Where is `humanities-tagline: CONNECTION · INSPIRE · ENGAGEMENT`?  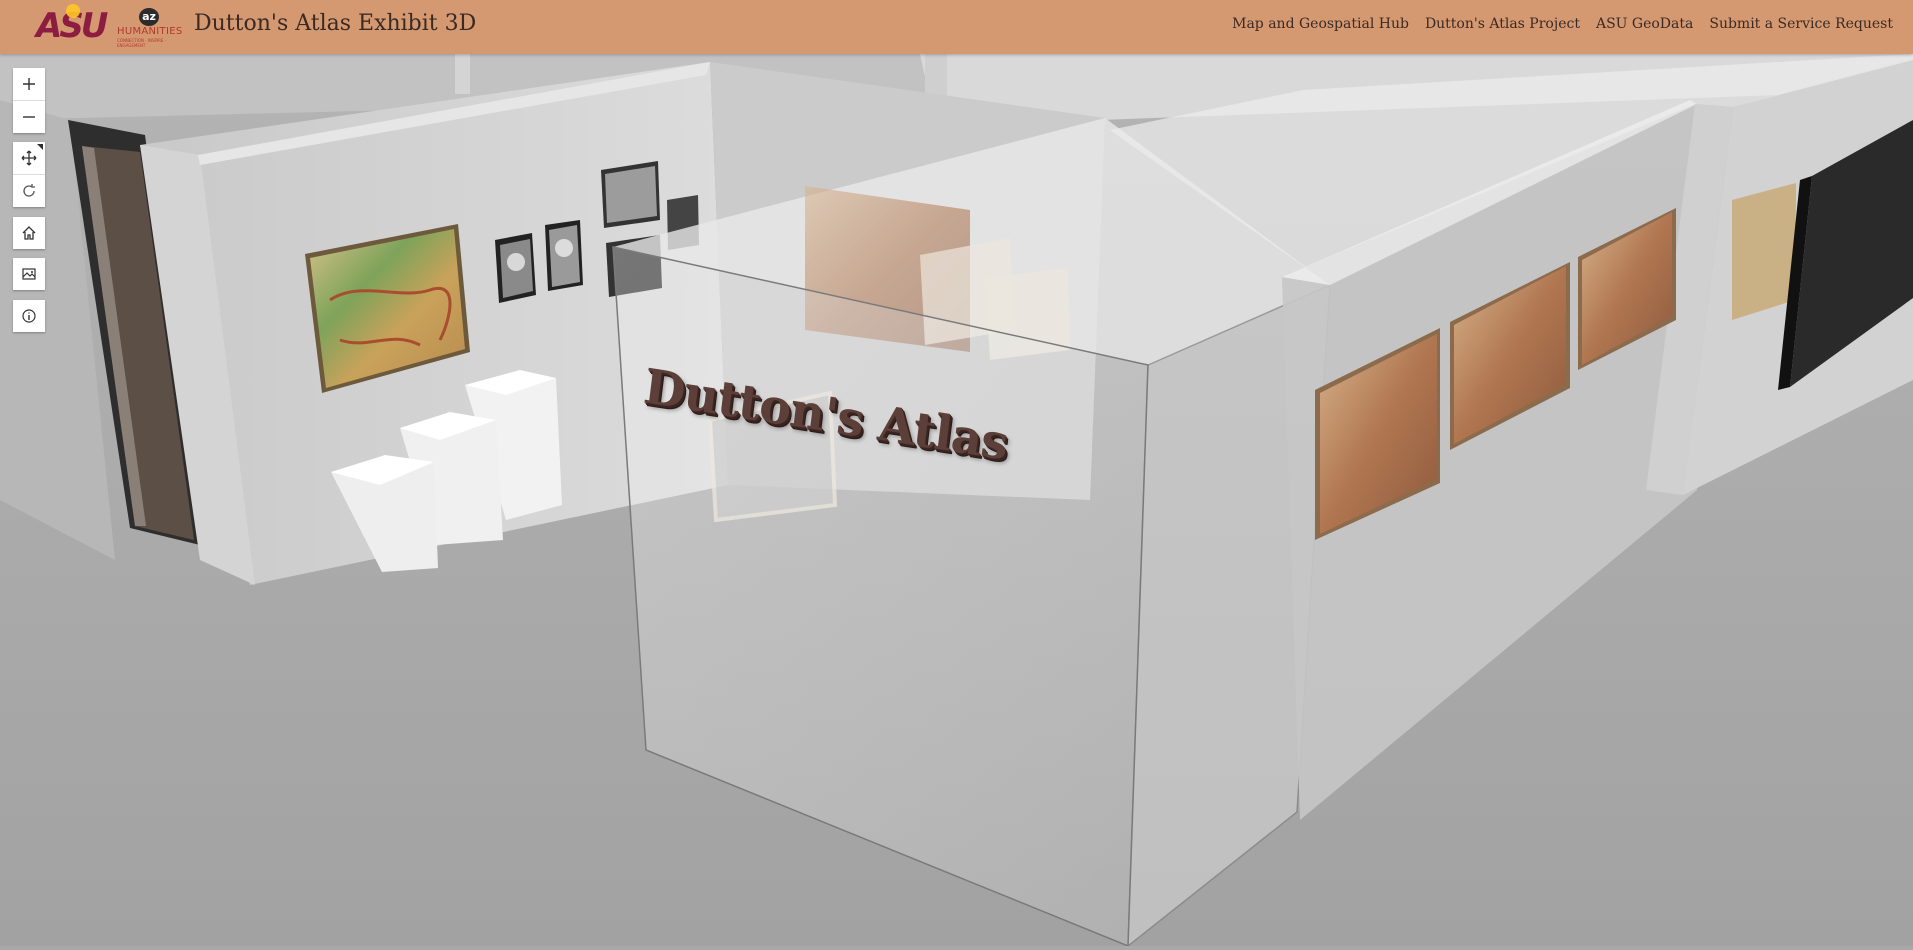
humanities-tagline: CONNECTION · INSPIRE · ENGAGEMENT is located at coordinates (141, 43).